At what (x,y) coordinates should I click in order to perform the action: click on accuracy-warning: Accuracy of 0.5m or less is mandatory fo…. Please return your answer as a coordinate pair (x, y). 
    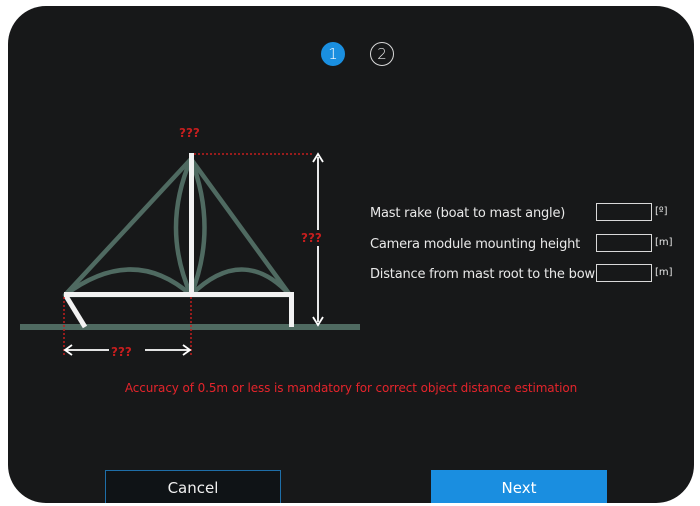
    Looking at the image, I should click on (351, 388).